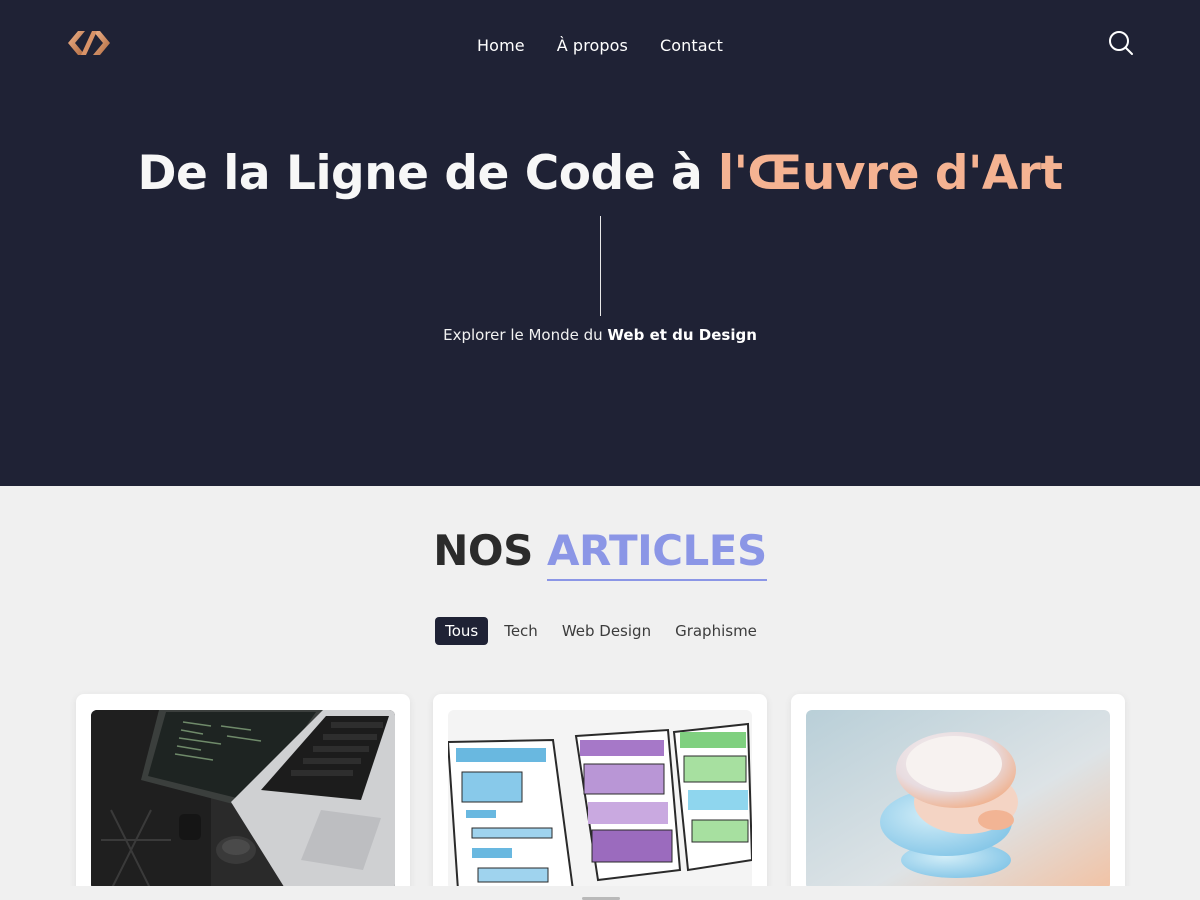 This screenshot has height=900, width=1200. What do you see at coordinates (600, 266) in the screenshot?
I see `hero-divider` at bounding box center [600, 266].